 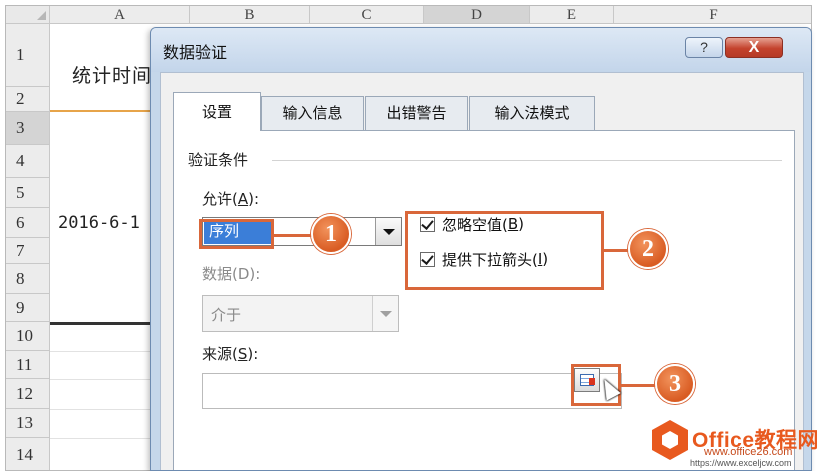 What do you see at coordinates (712, 15) in the screenshot?
I see `column-header-f: F` at bounding box center [712, 15].